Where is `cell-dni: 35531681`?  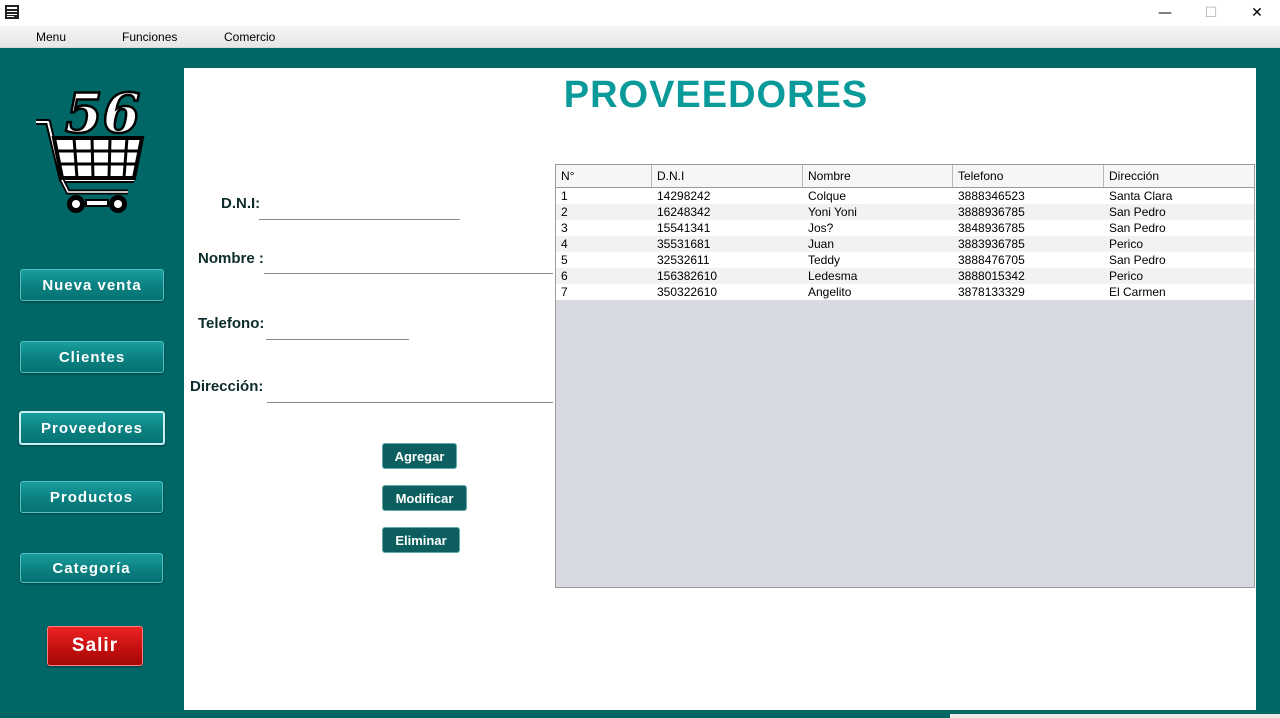
cell-dni: 35531681 is located at coordinates (684, 244).